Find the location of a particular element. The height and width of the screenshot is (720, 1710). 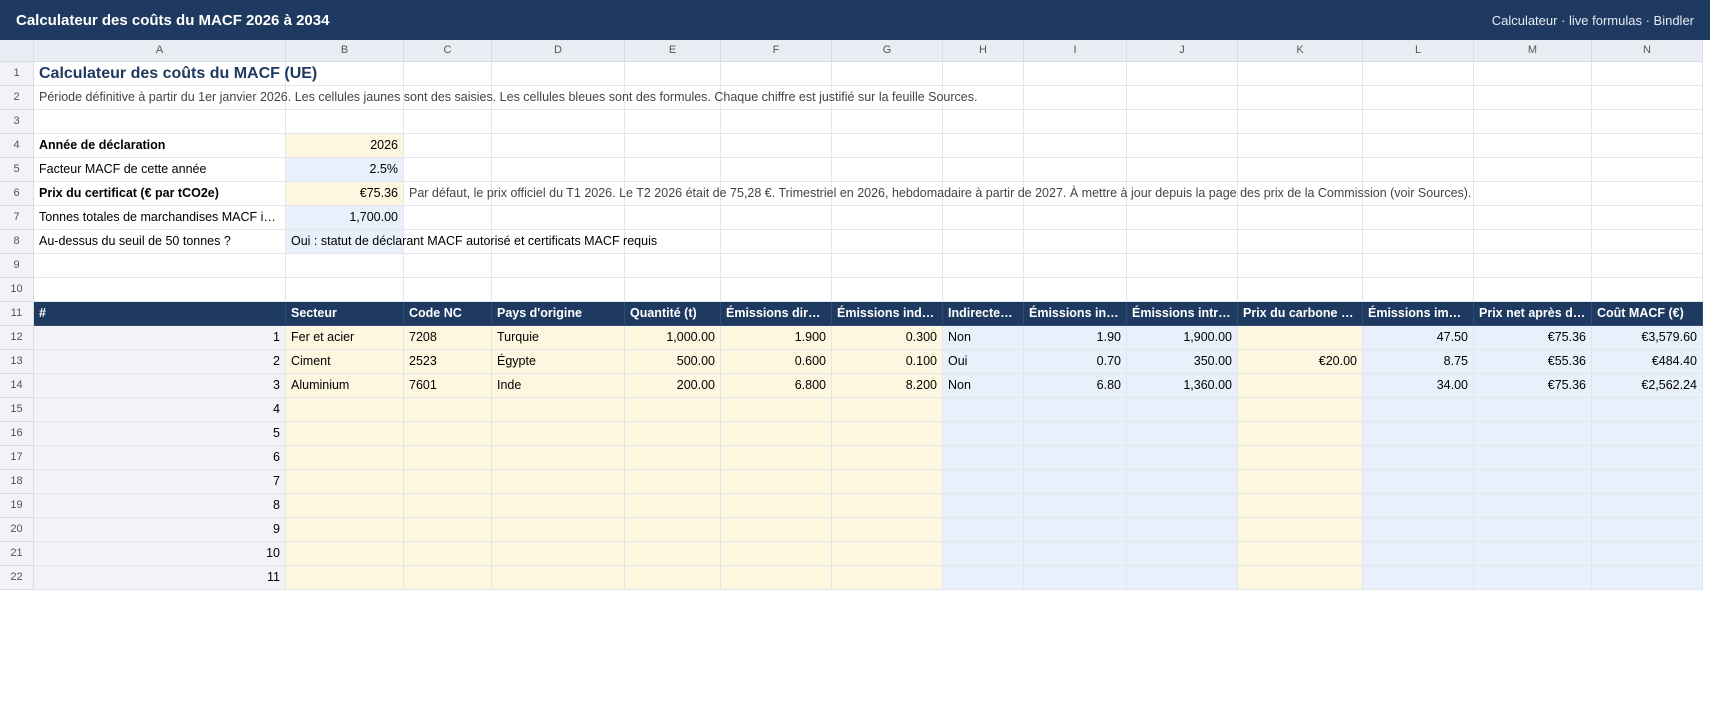

table-cell: Fer et acier is located at coordinates (345, 338).